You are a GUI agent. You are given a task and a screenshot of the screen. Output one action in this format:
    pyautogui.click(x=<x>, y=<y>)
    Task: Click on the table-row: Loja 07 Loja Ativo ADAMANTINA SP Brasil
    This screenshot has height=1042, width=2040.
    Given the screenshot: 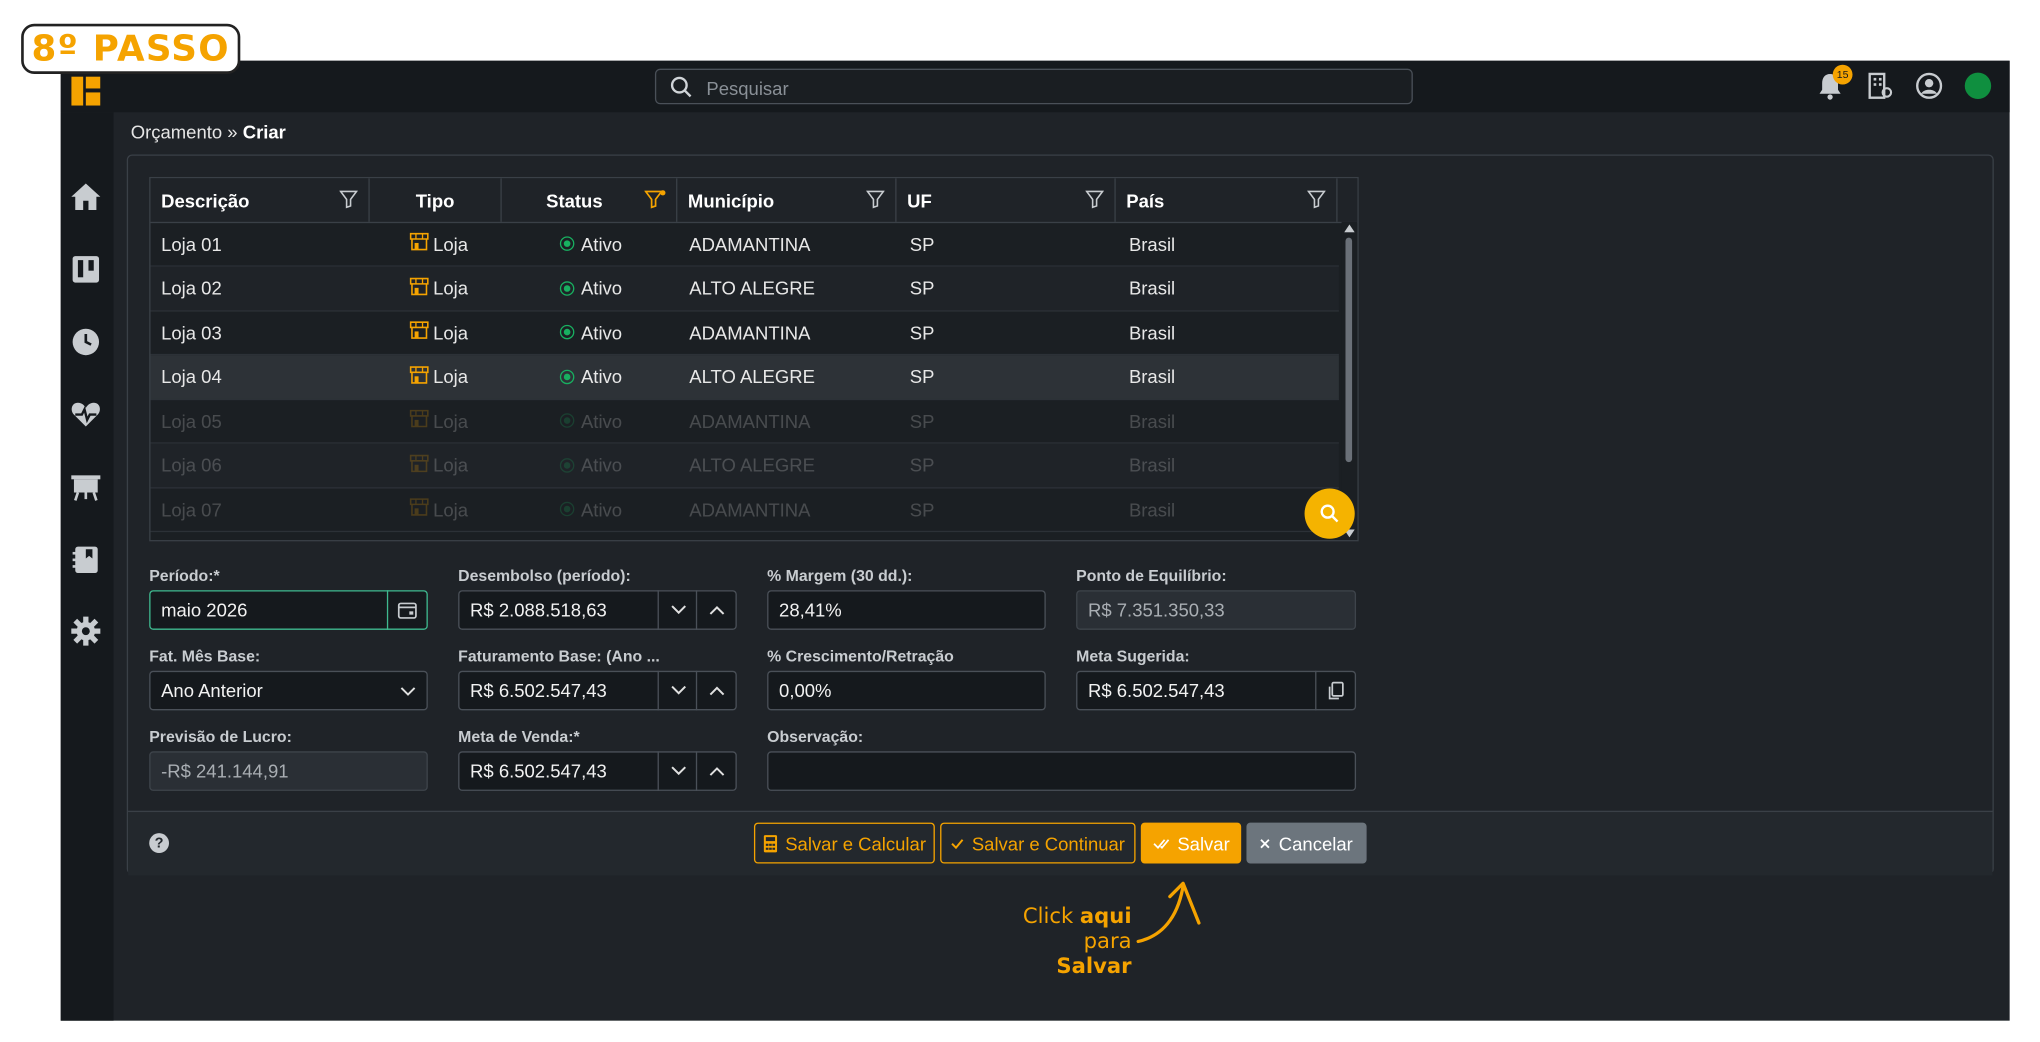 What is the action you would take?
    pyautogui.click(x=744, y=510)
    